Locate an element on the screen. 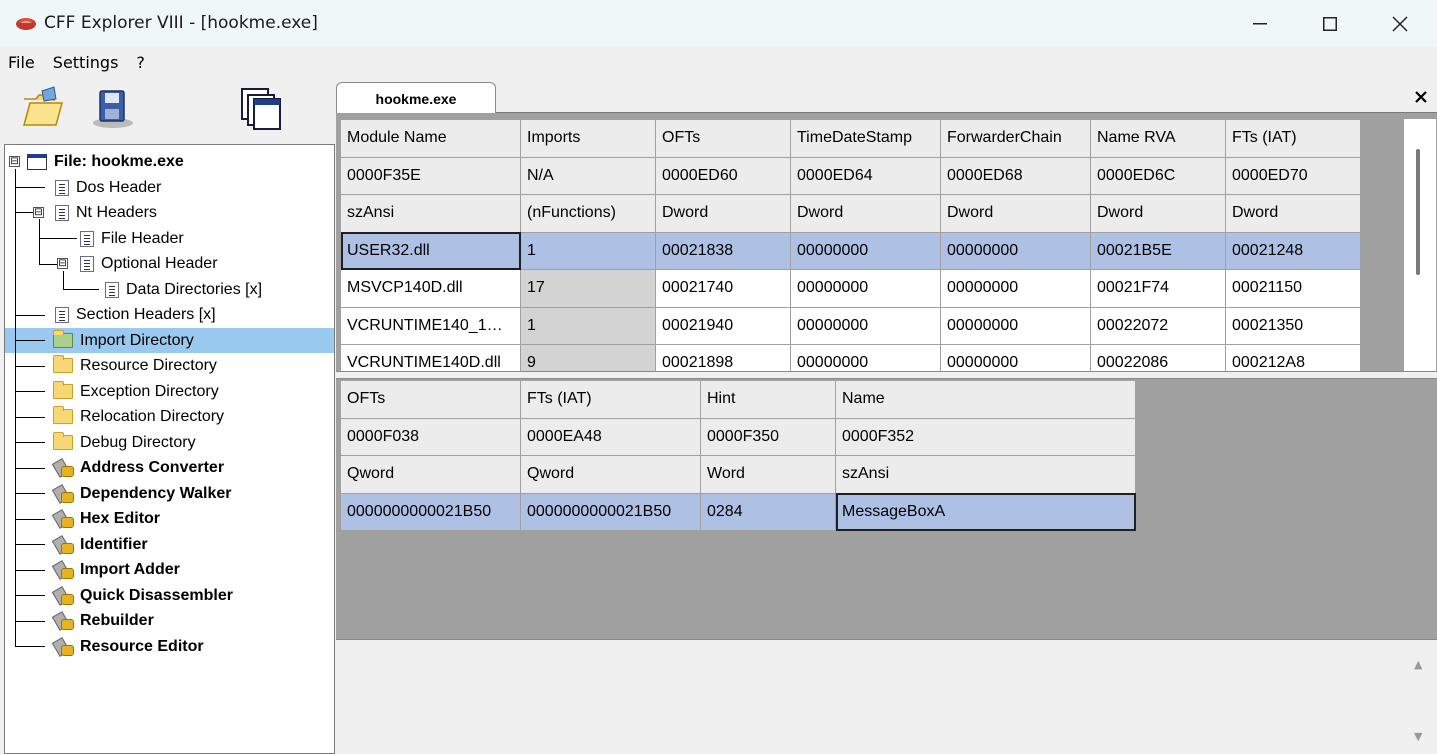 This screenshot has height=754, width=1437. scroll-down-icon: ▼ is located at coordinates (1418, 736).